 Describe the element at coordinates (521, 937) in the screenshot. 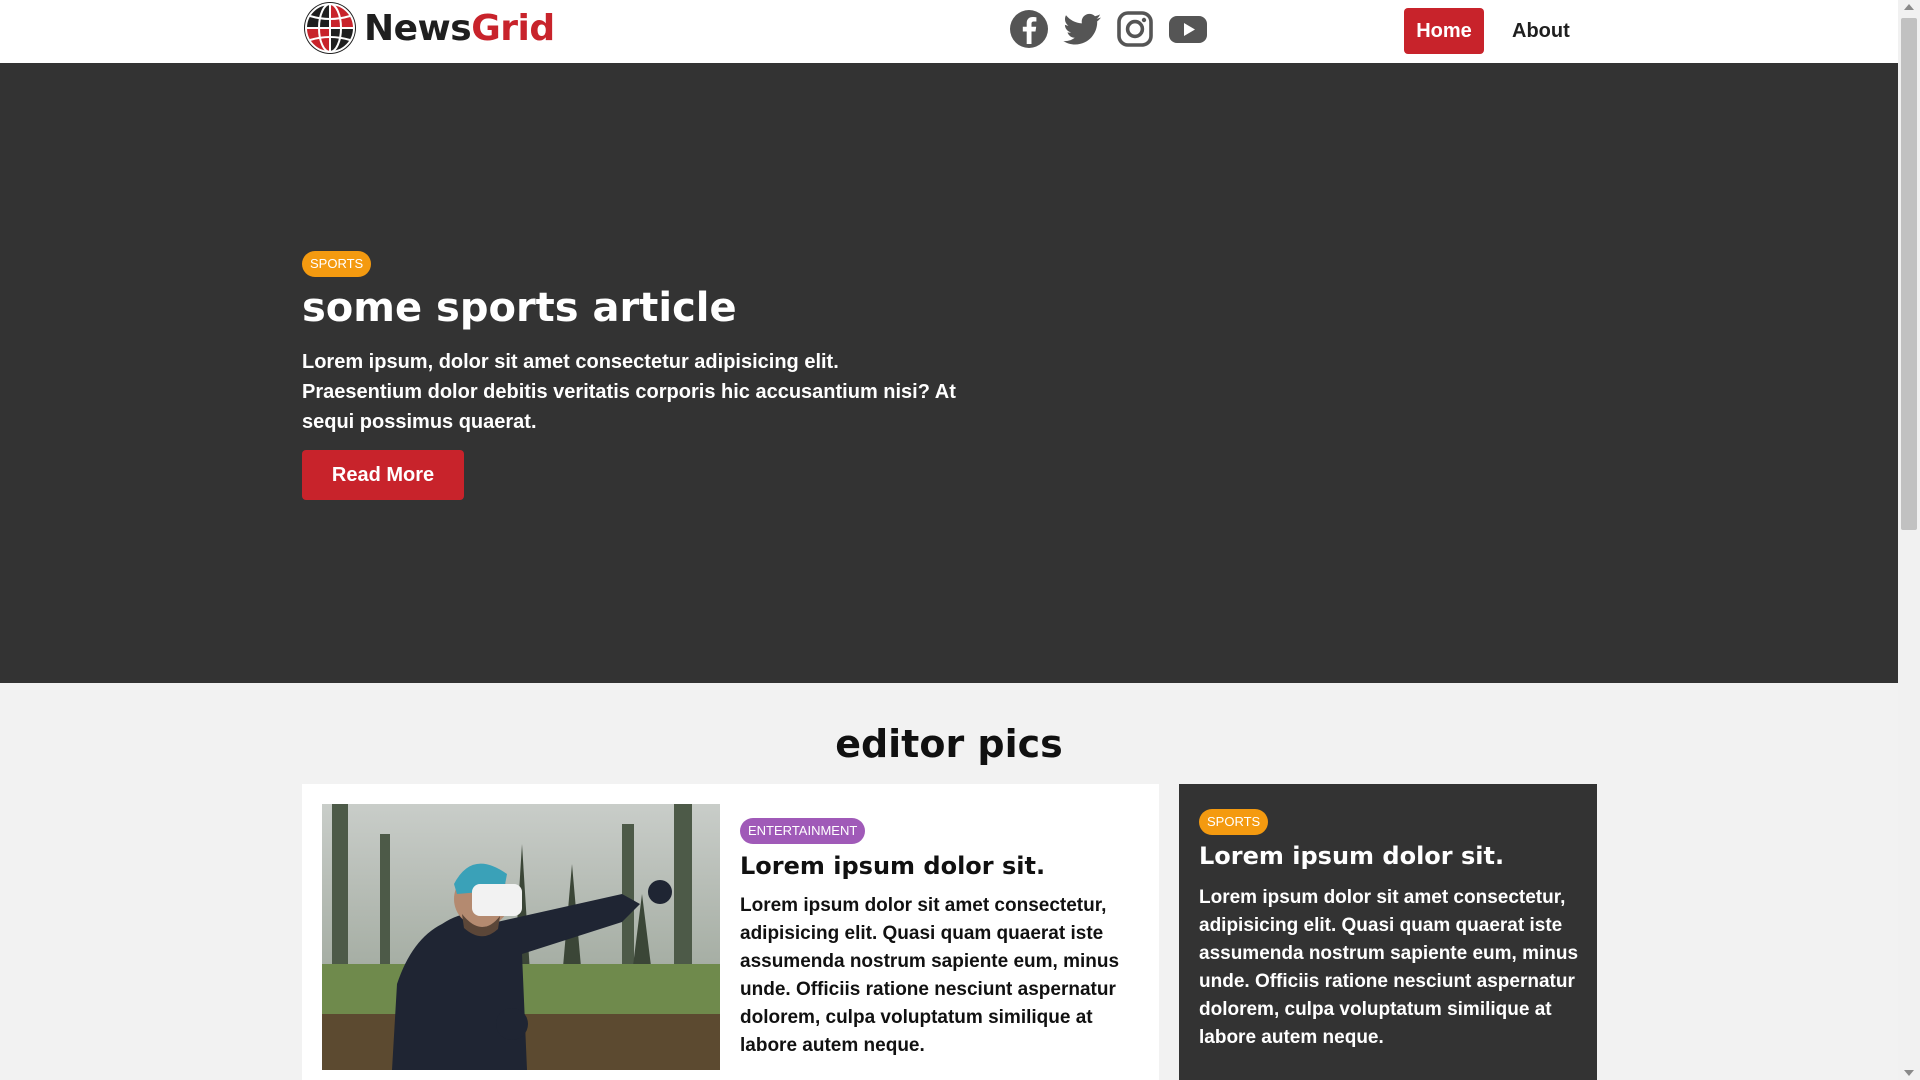

I see `article-image` at that location.